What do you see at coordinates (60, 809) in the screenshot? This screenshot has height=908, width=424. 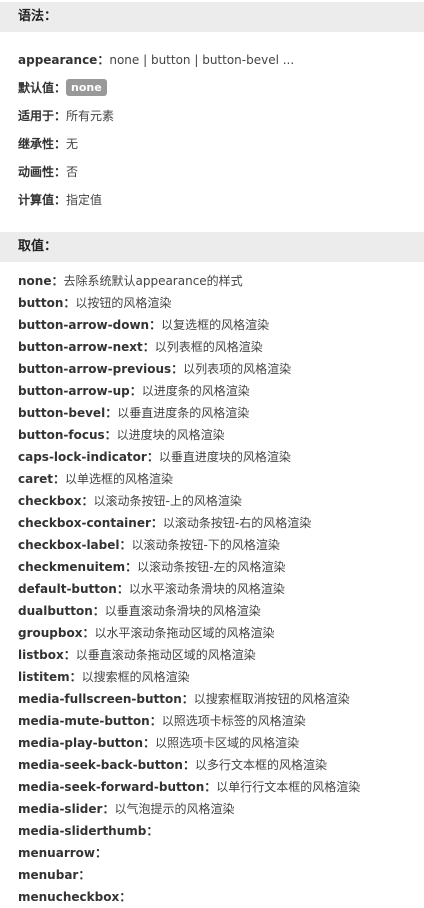 I see `value-keyword: media-slider` at bounding box center [60, 809].